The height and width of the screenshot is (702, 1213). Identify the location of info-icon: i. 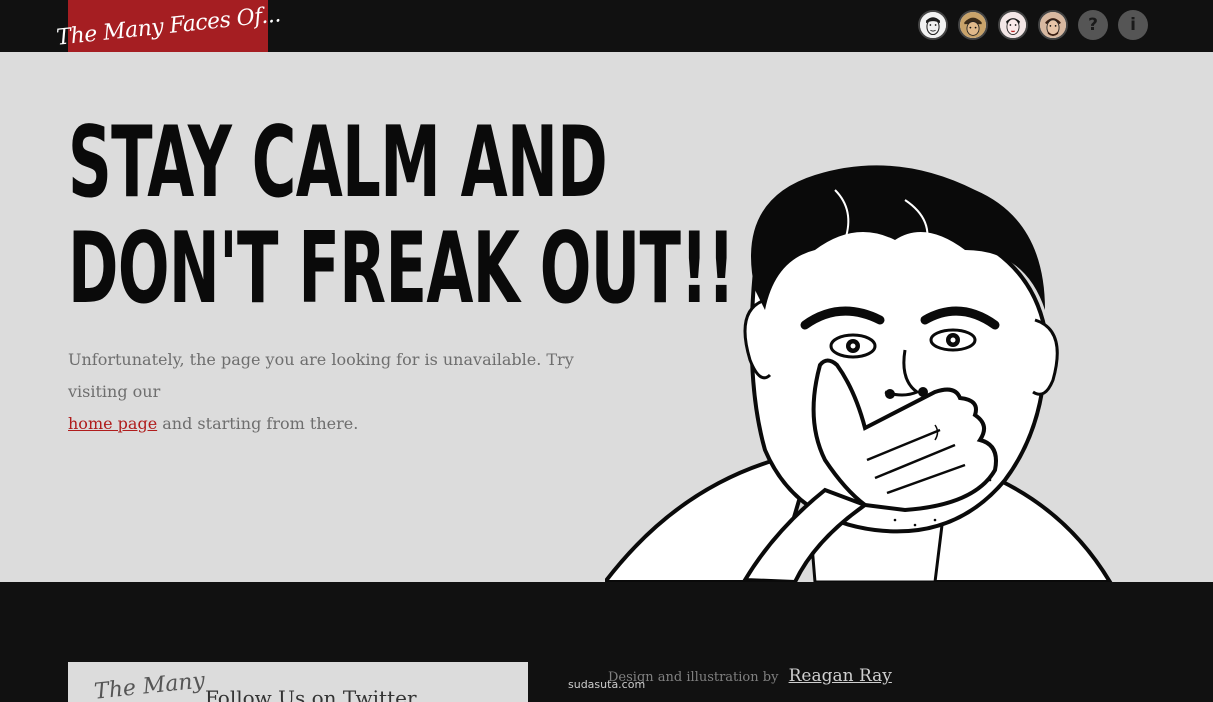
(1133, 25).